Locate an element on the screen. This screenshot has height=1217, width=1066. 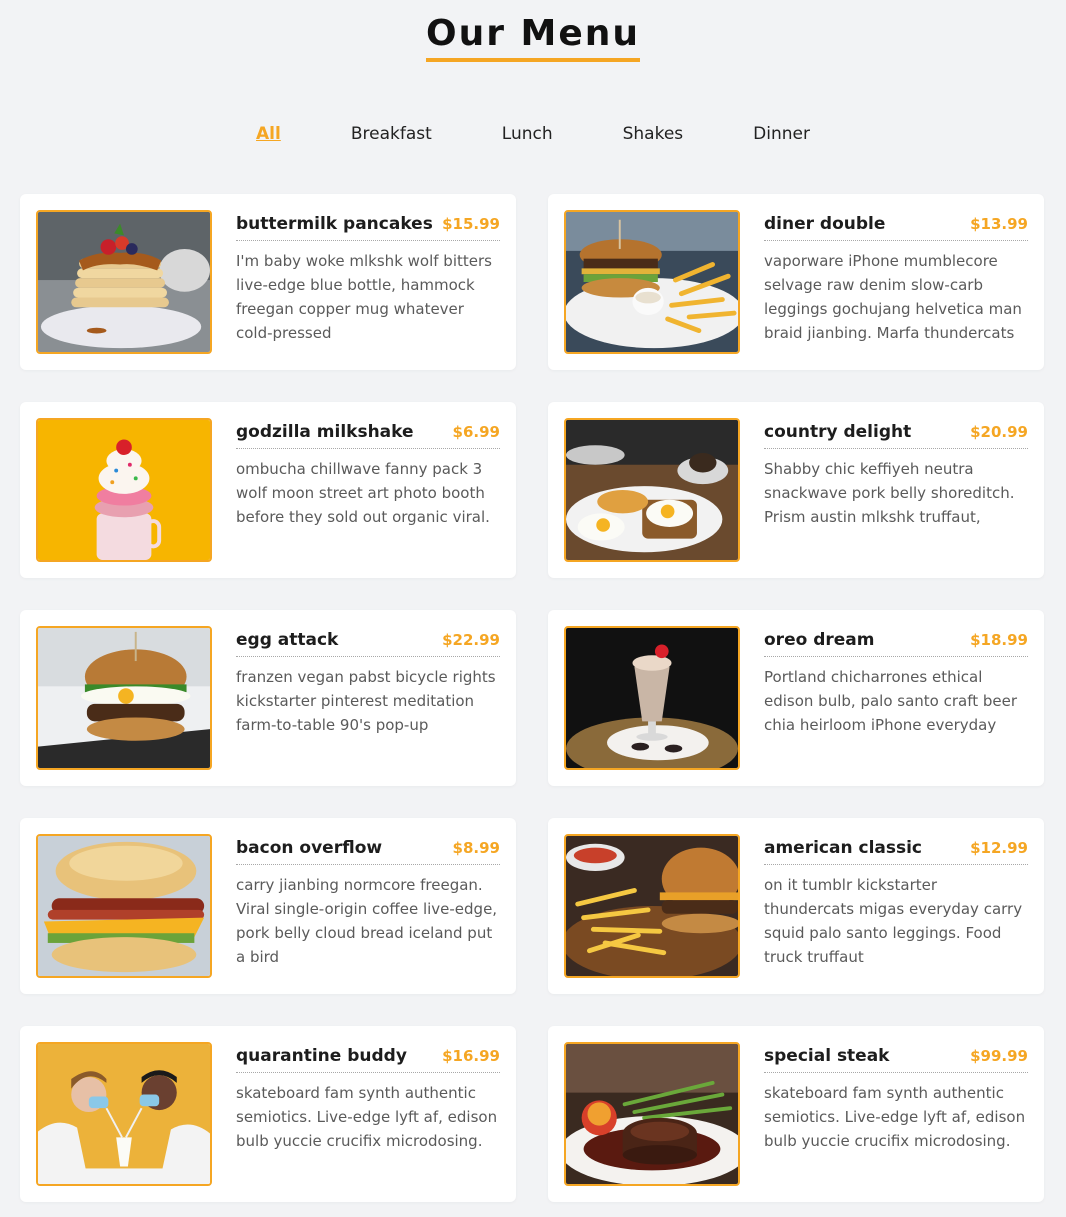
item-name: oreo dream is located at coordinates (819, 640).